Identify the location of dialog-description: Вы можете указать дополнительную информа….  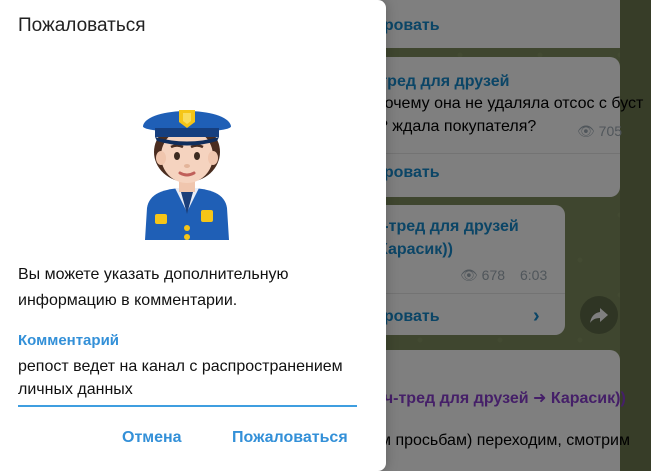
(153, 287).